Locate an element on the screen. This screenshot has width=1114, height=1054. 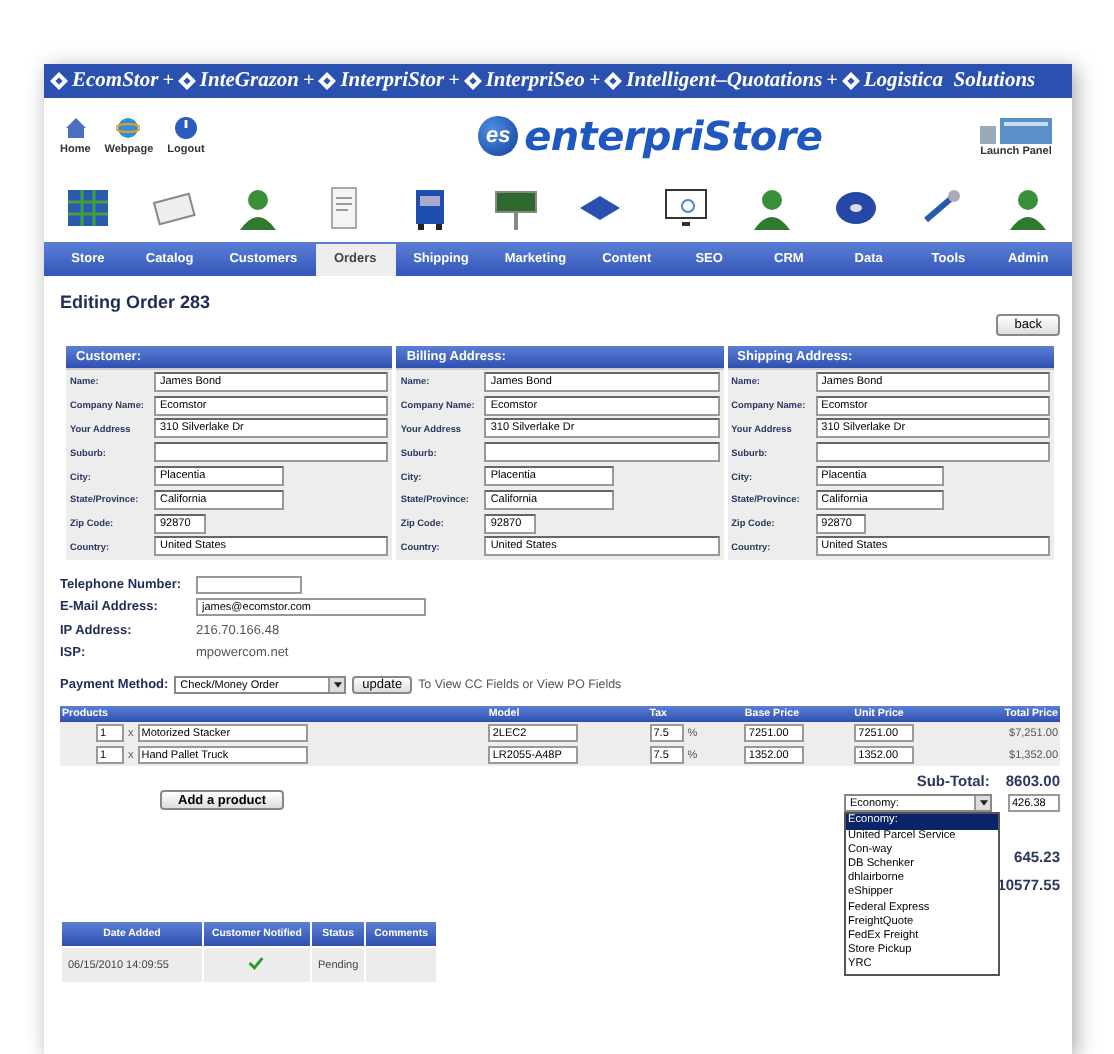
globe-icon is located at coordinates (128, 128).